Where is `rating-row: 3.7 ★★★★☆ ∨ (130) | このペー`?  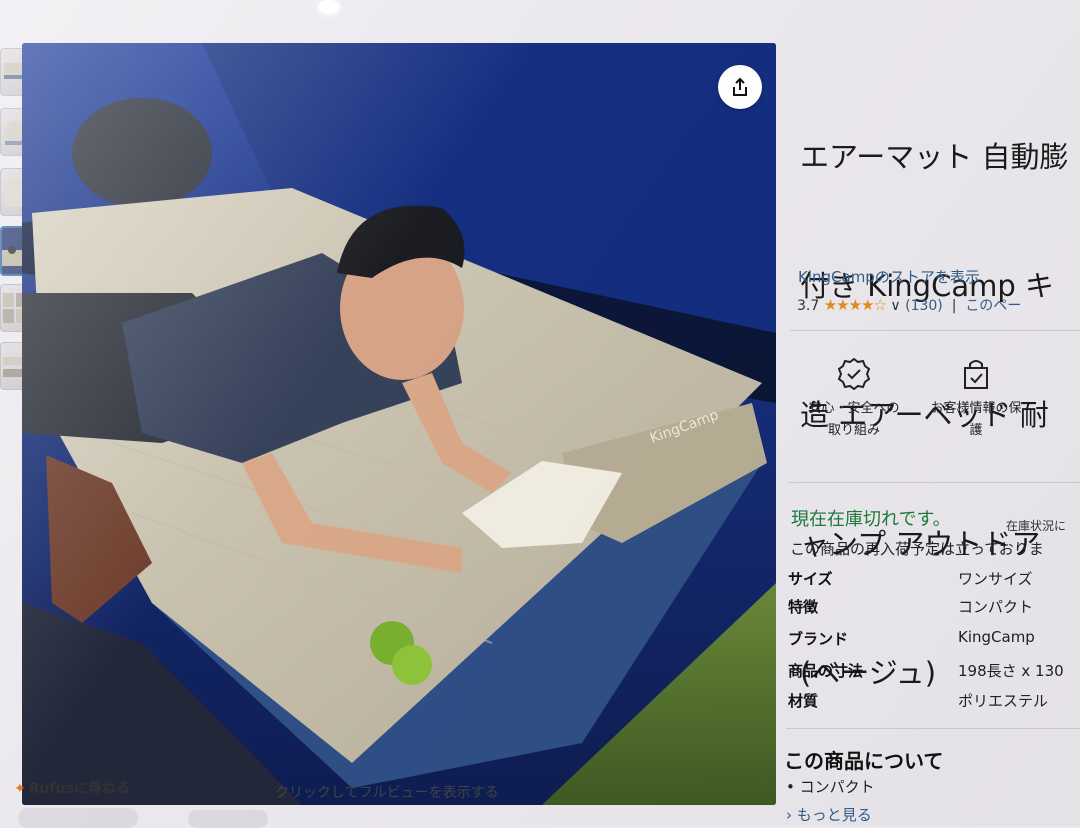 rating-row: 3.7 ★★★★☆ ∨ (130) | このペー is located at coordinates (909, 305).